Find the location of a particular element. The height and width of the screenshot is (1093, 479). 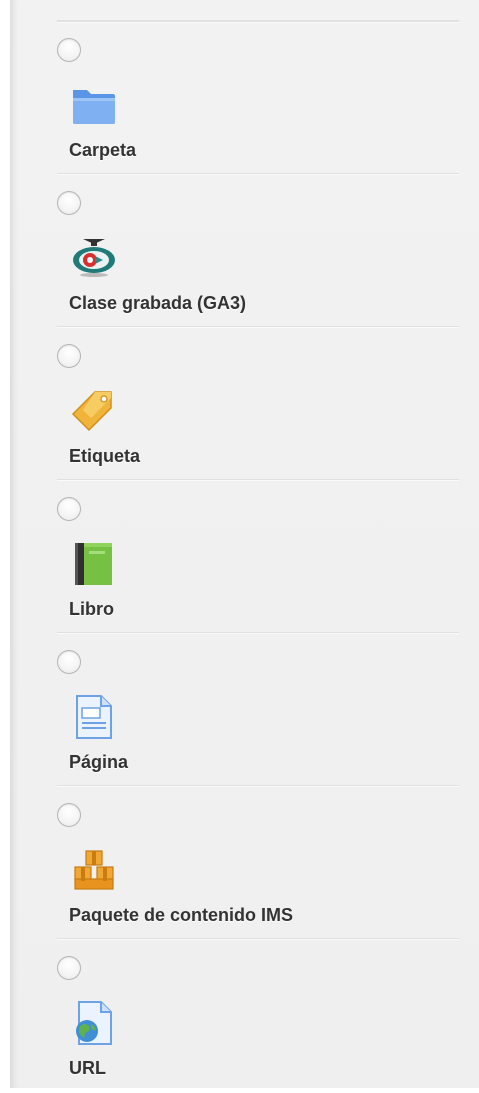

url-icon is located at coordinates (94, 1023).